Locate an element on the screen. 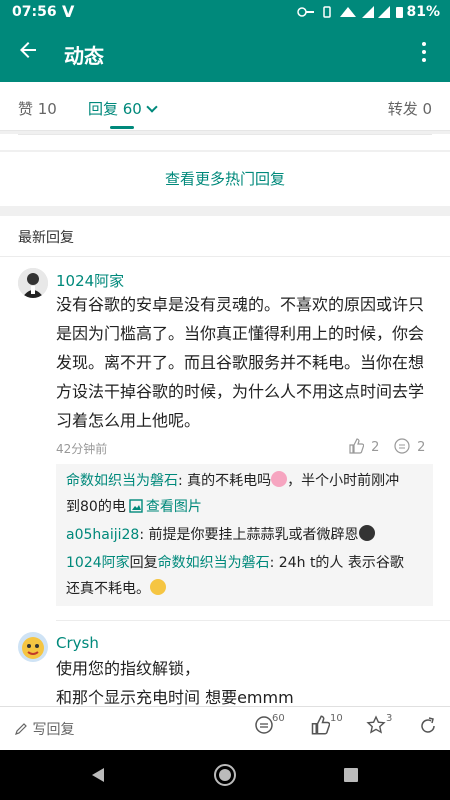 The height and width of the screenshot is (800, 450). tab-indicator is located at coordinates (122, 127).